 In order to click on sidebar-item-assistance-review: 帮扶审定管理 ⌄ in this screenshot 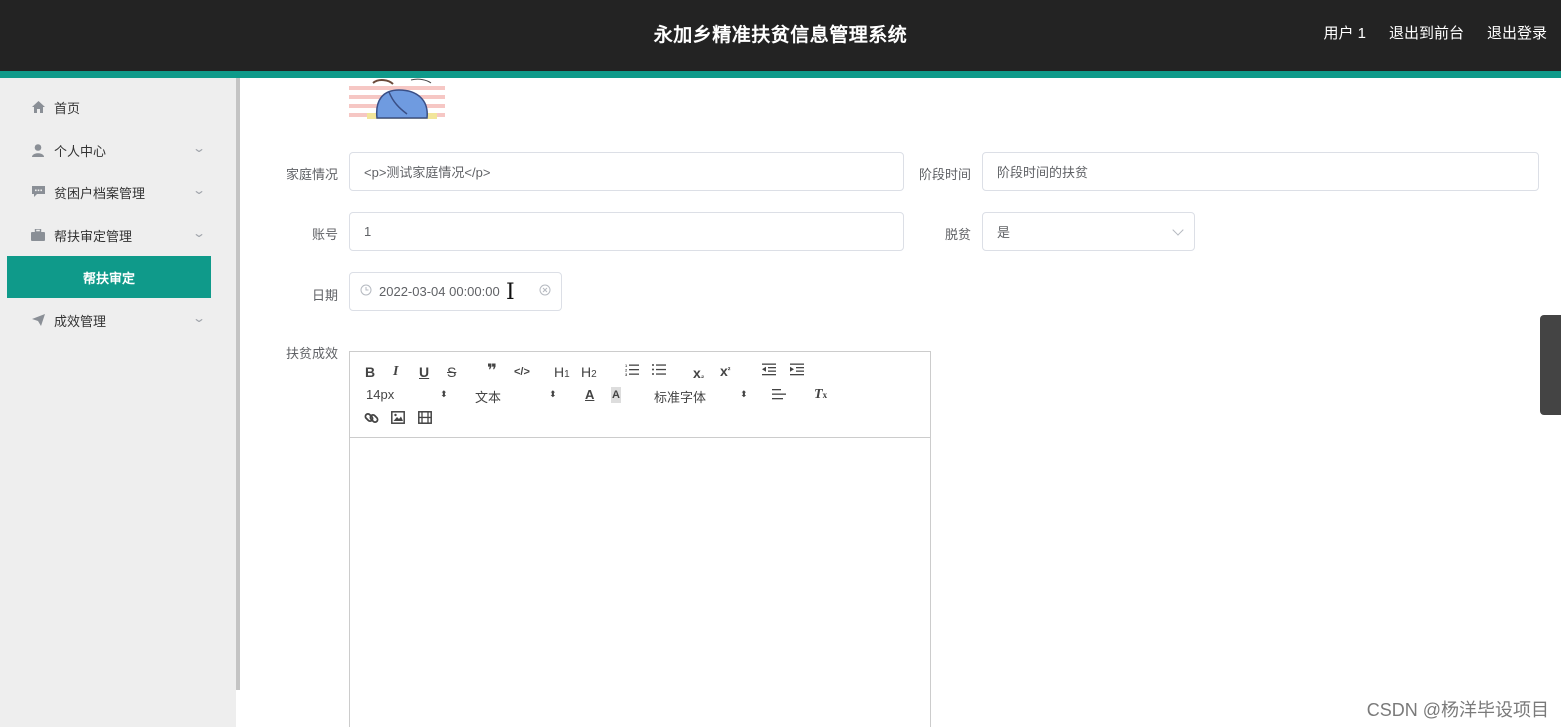, I will do `click(108, 235)`.